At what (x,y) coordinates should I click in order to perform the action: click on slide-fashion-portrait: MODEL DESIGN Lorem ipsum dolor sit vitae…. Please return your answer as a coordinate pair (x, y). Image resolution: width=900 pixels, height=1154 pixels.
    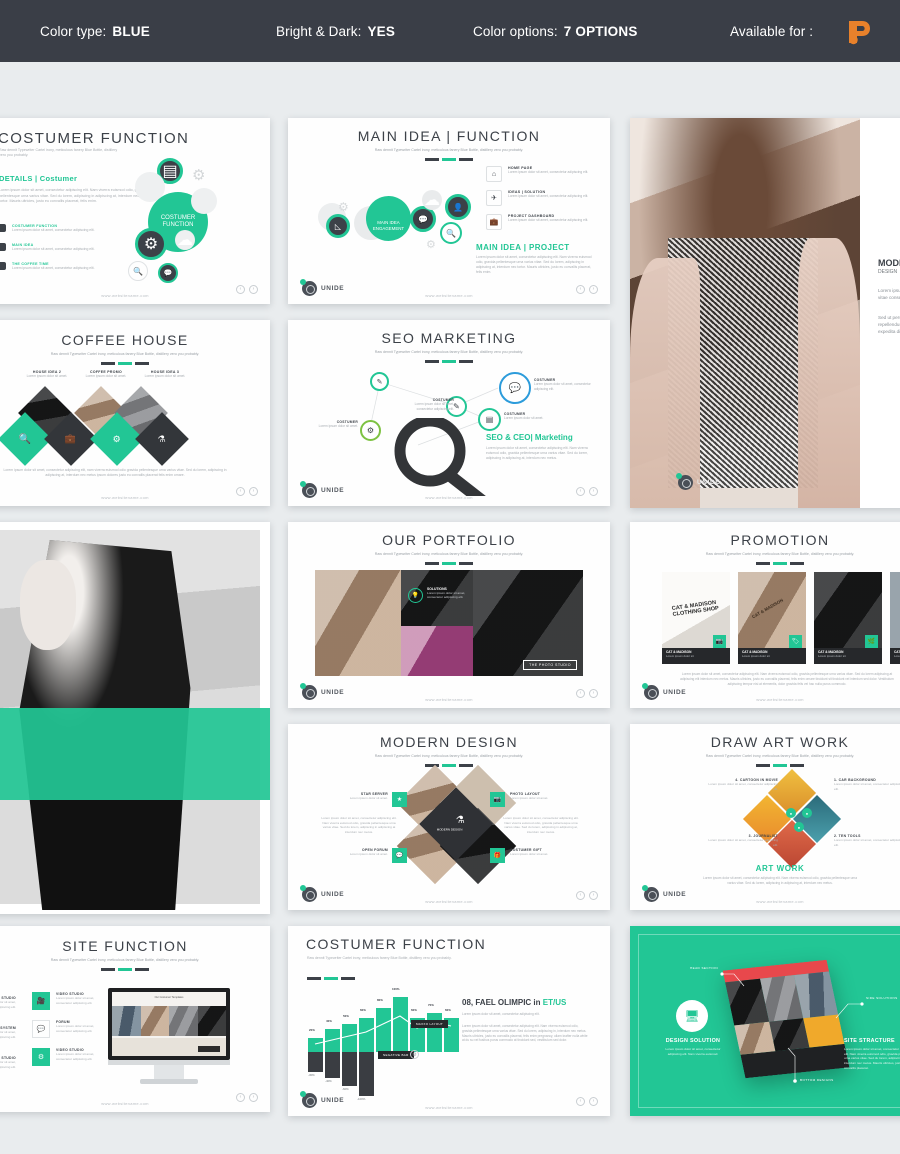
    Looking at the image, I should click on (765, 313).